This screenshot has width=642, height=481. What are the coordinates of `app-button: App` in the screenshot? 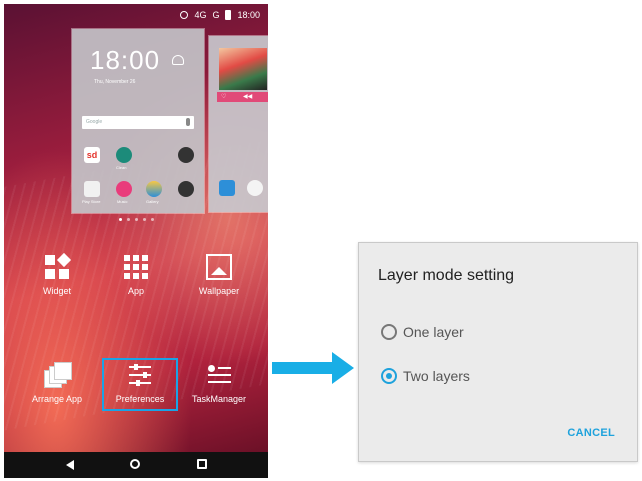 It's located at (136, 275).